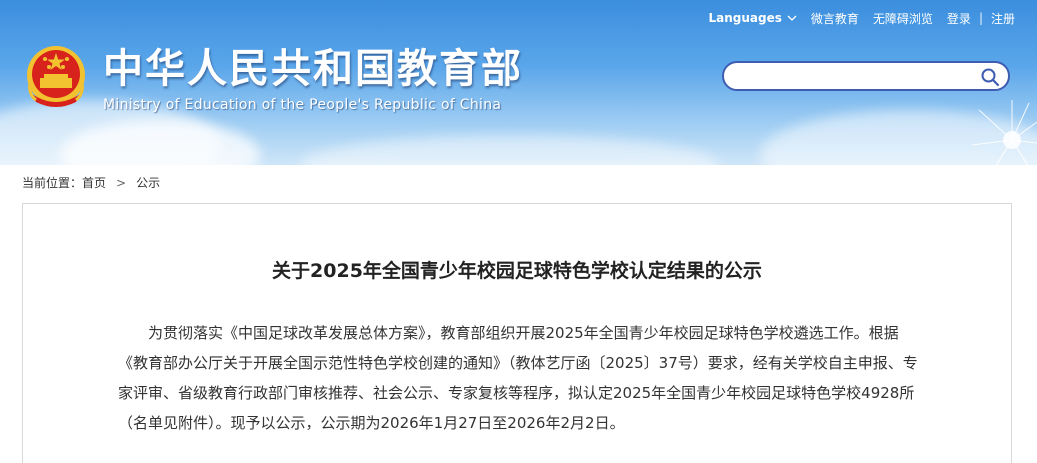  Describe the element at coordinates (517, 271) in the screenshot. I see `article-title: 关于2025年全国青少年校园足球特色学校认定结果的公示` at that location.